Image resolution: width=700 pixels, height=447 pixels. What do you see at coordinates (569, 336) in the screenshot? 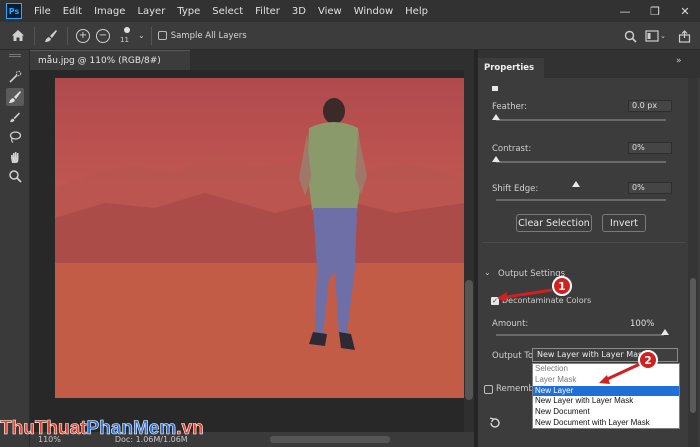
I see `annotation-arrows` at bounding box center [569, 336].